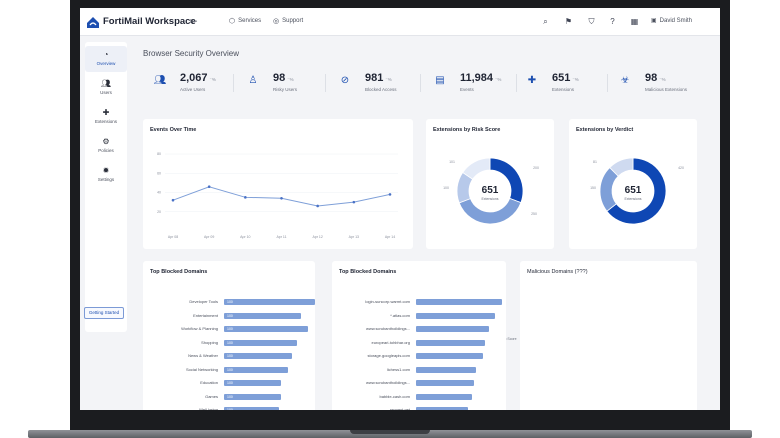  I want to click on bar-label: login-suncorp.warmt.com, so click(387, 301).